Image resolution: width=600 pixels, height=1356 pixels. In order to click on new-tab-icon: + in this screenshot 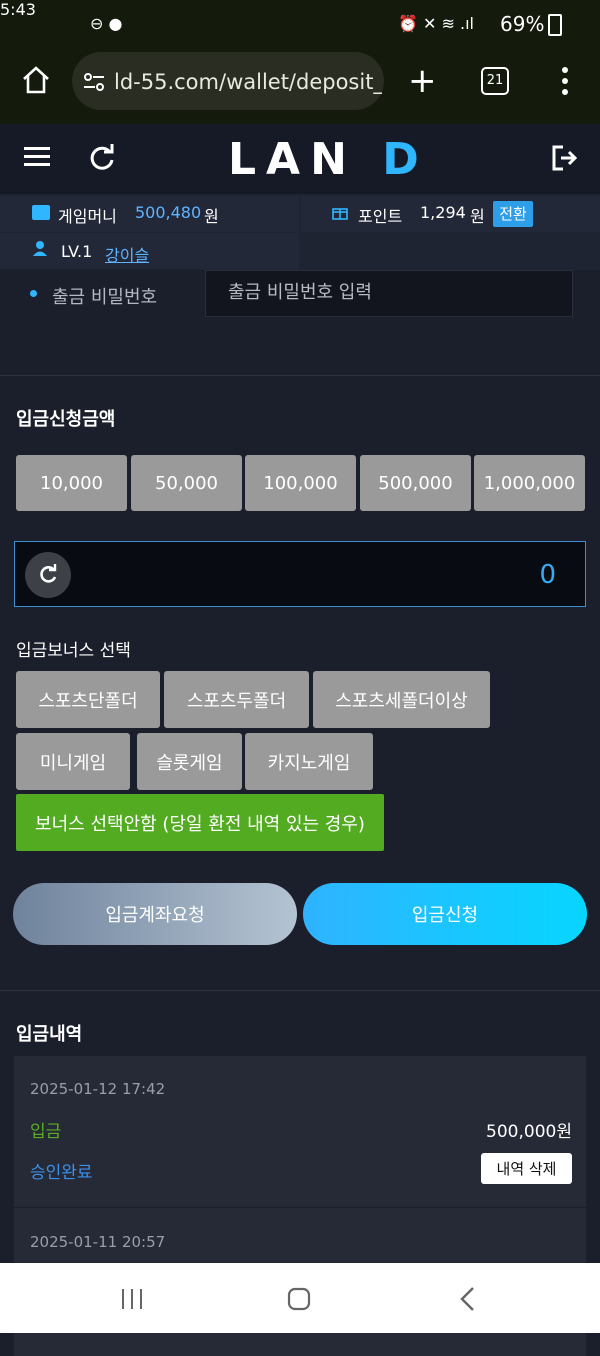, I will do `click(422, 81)`.